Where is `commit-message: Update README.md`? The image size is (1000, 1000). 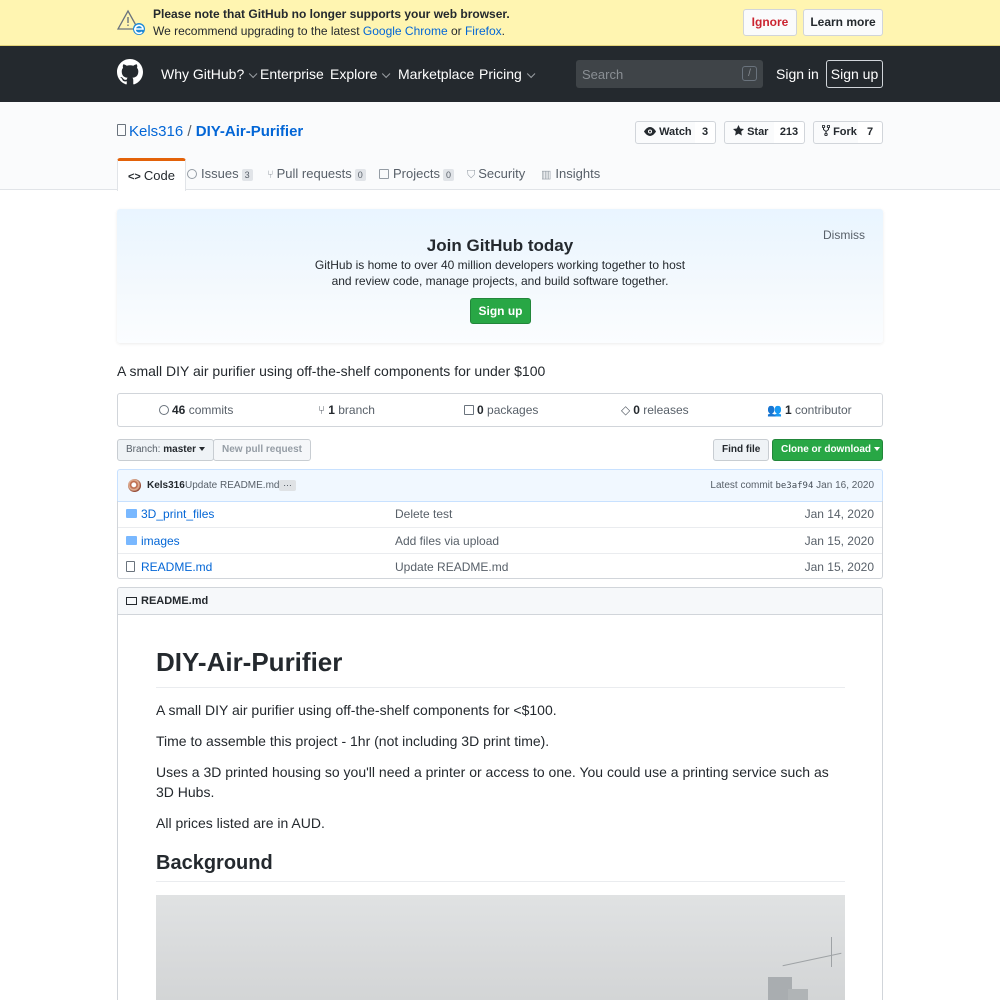 commit-message: Update README.md is located at coordinates (232, 485).